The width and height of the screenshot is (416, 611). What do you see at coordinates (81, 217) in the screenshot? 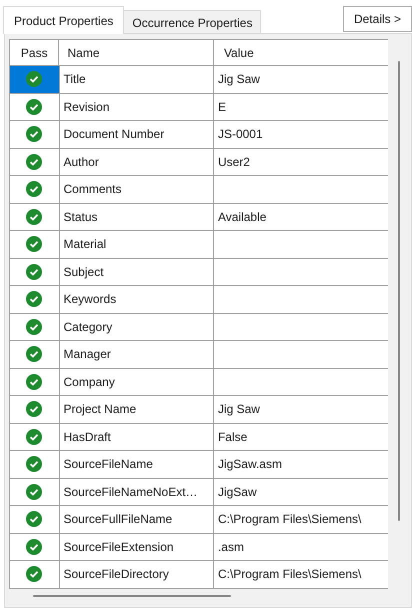
I see `property-name: Status` at bounding box center [81, 217].